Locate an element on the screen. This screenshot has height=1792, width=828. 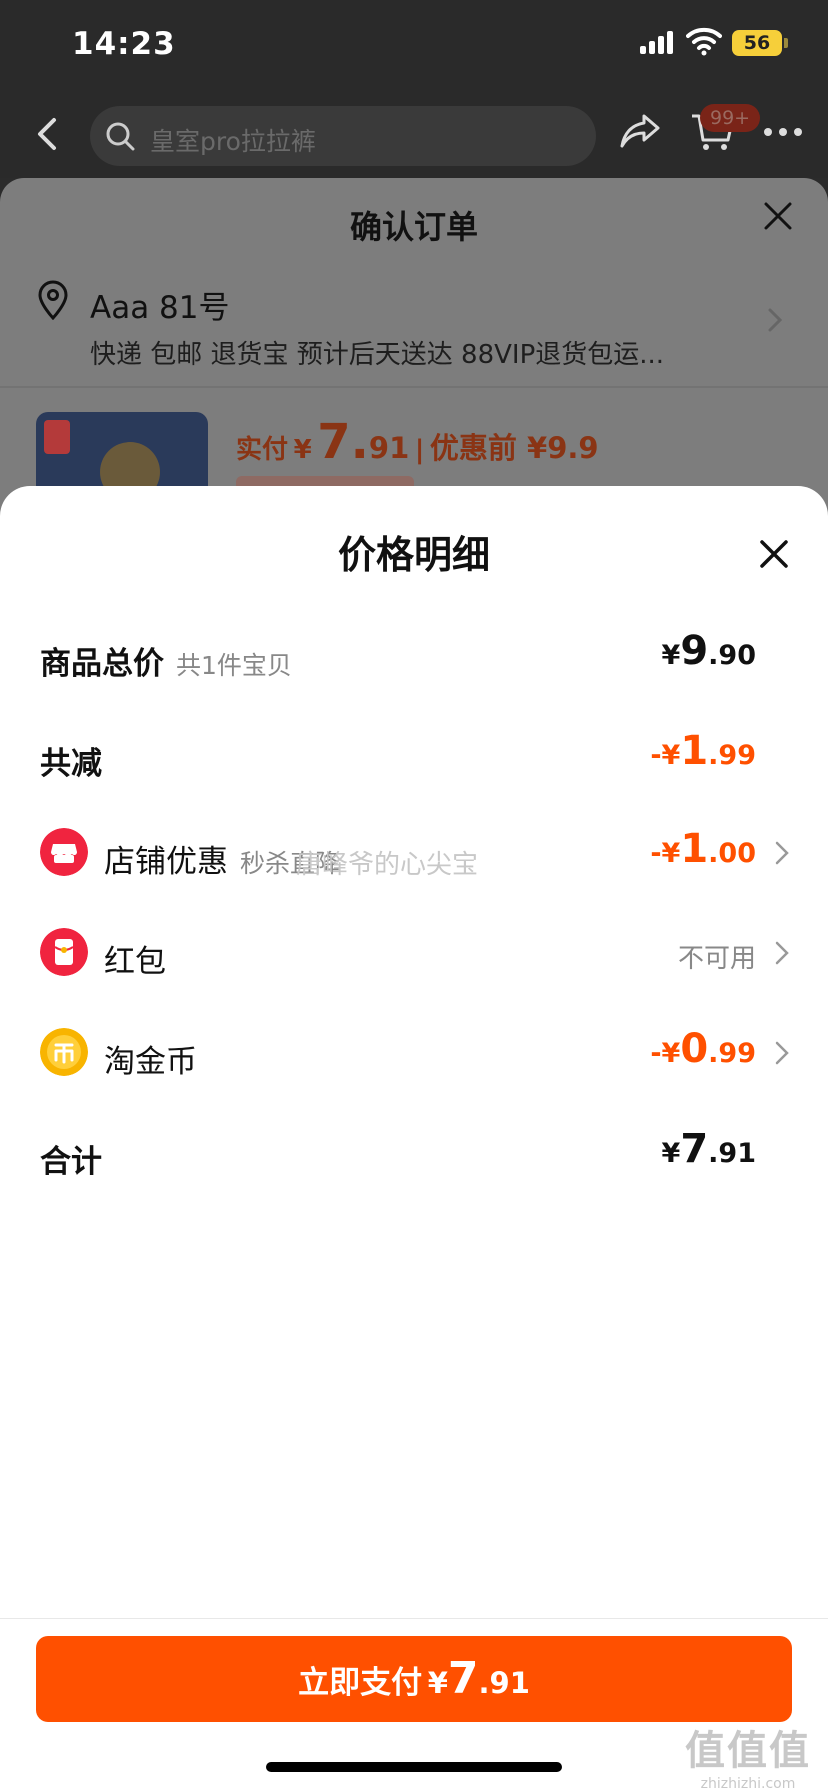
shop-discount-amount: -¥1.00 is located at coordinates (703, 849).